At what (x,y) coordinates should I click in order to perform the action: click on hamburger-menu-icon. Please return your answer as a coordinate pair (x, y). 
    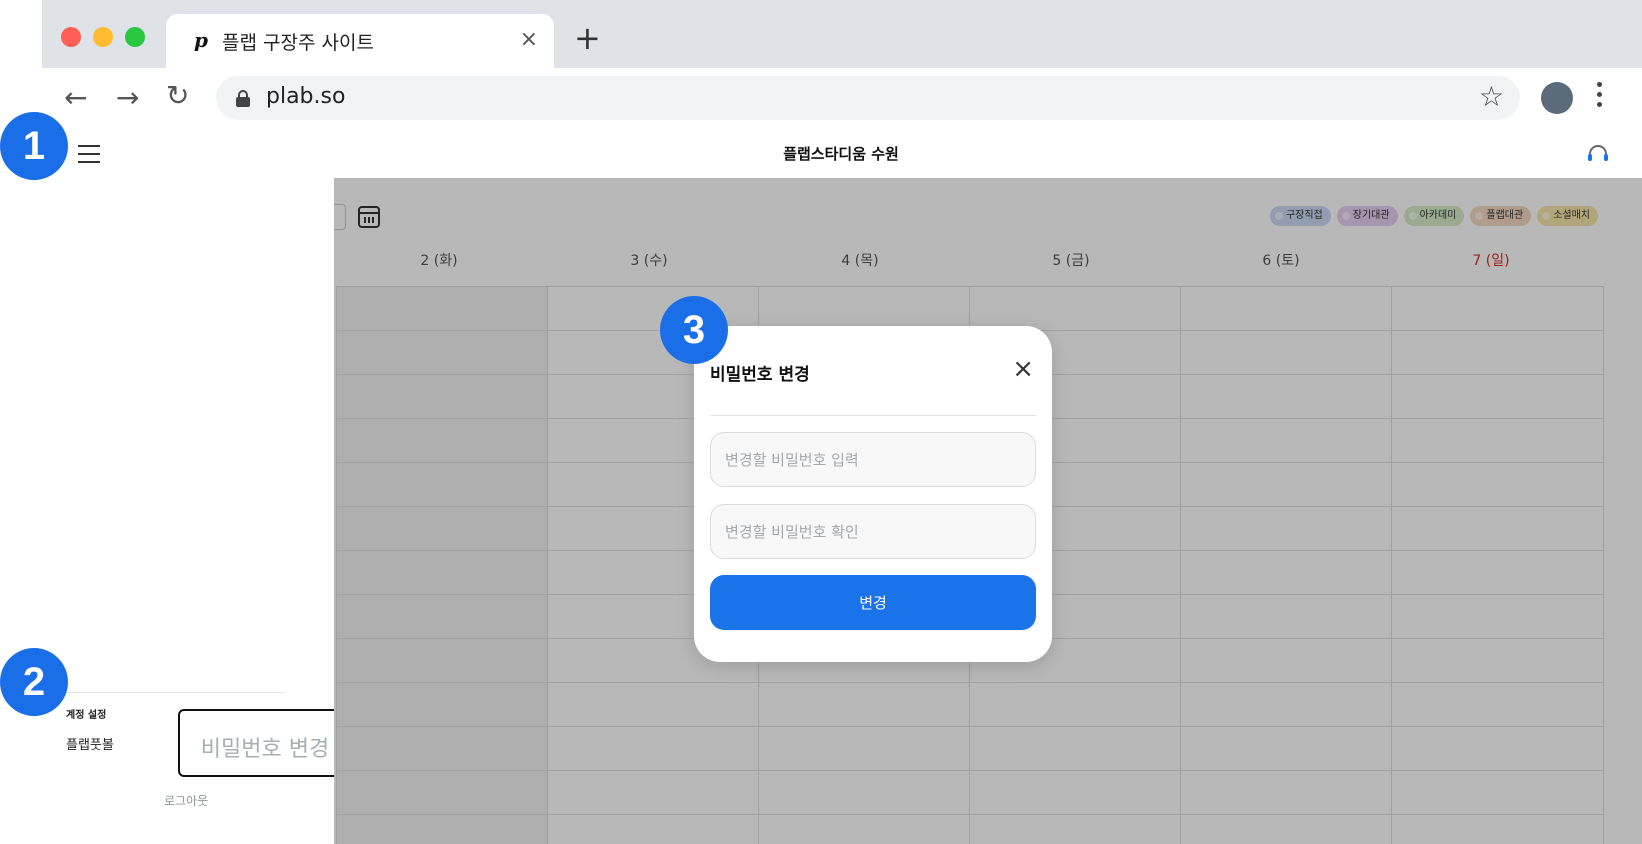
    Looking at the image, I should click on (89, 154).